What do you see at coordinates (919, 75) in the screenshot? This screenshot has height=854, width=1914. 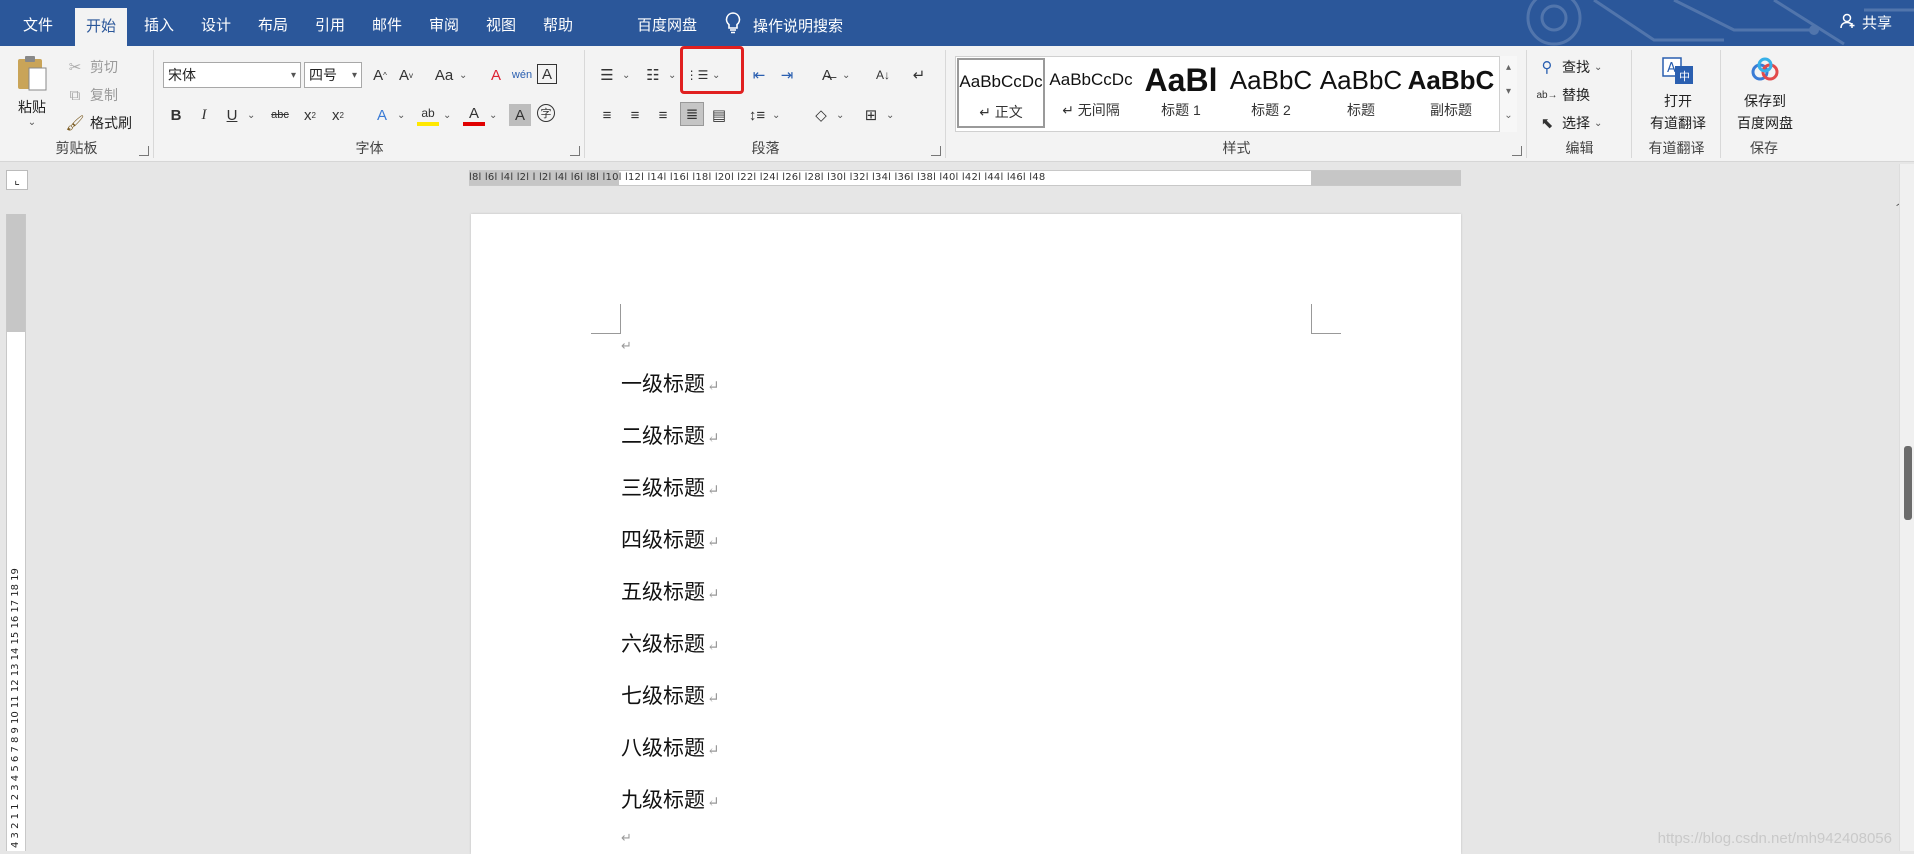 I see `show-formatting-marks-icon: ↵` at bounding box center [919, 75].